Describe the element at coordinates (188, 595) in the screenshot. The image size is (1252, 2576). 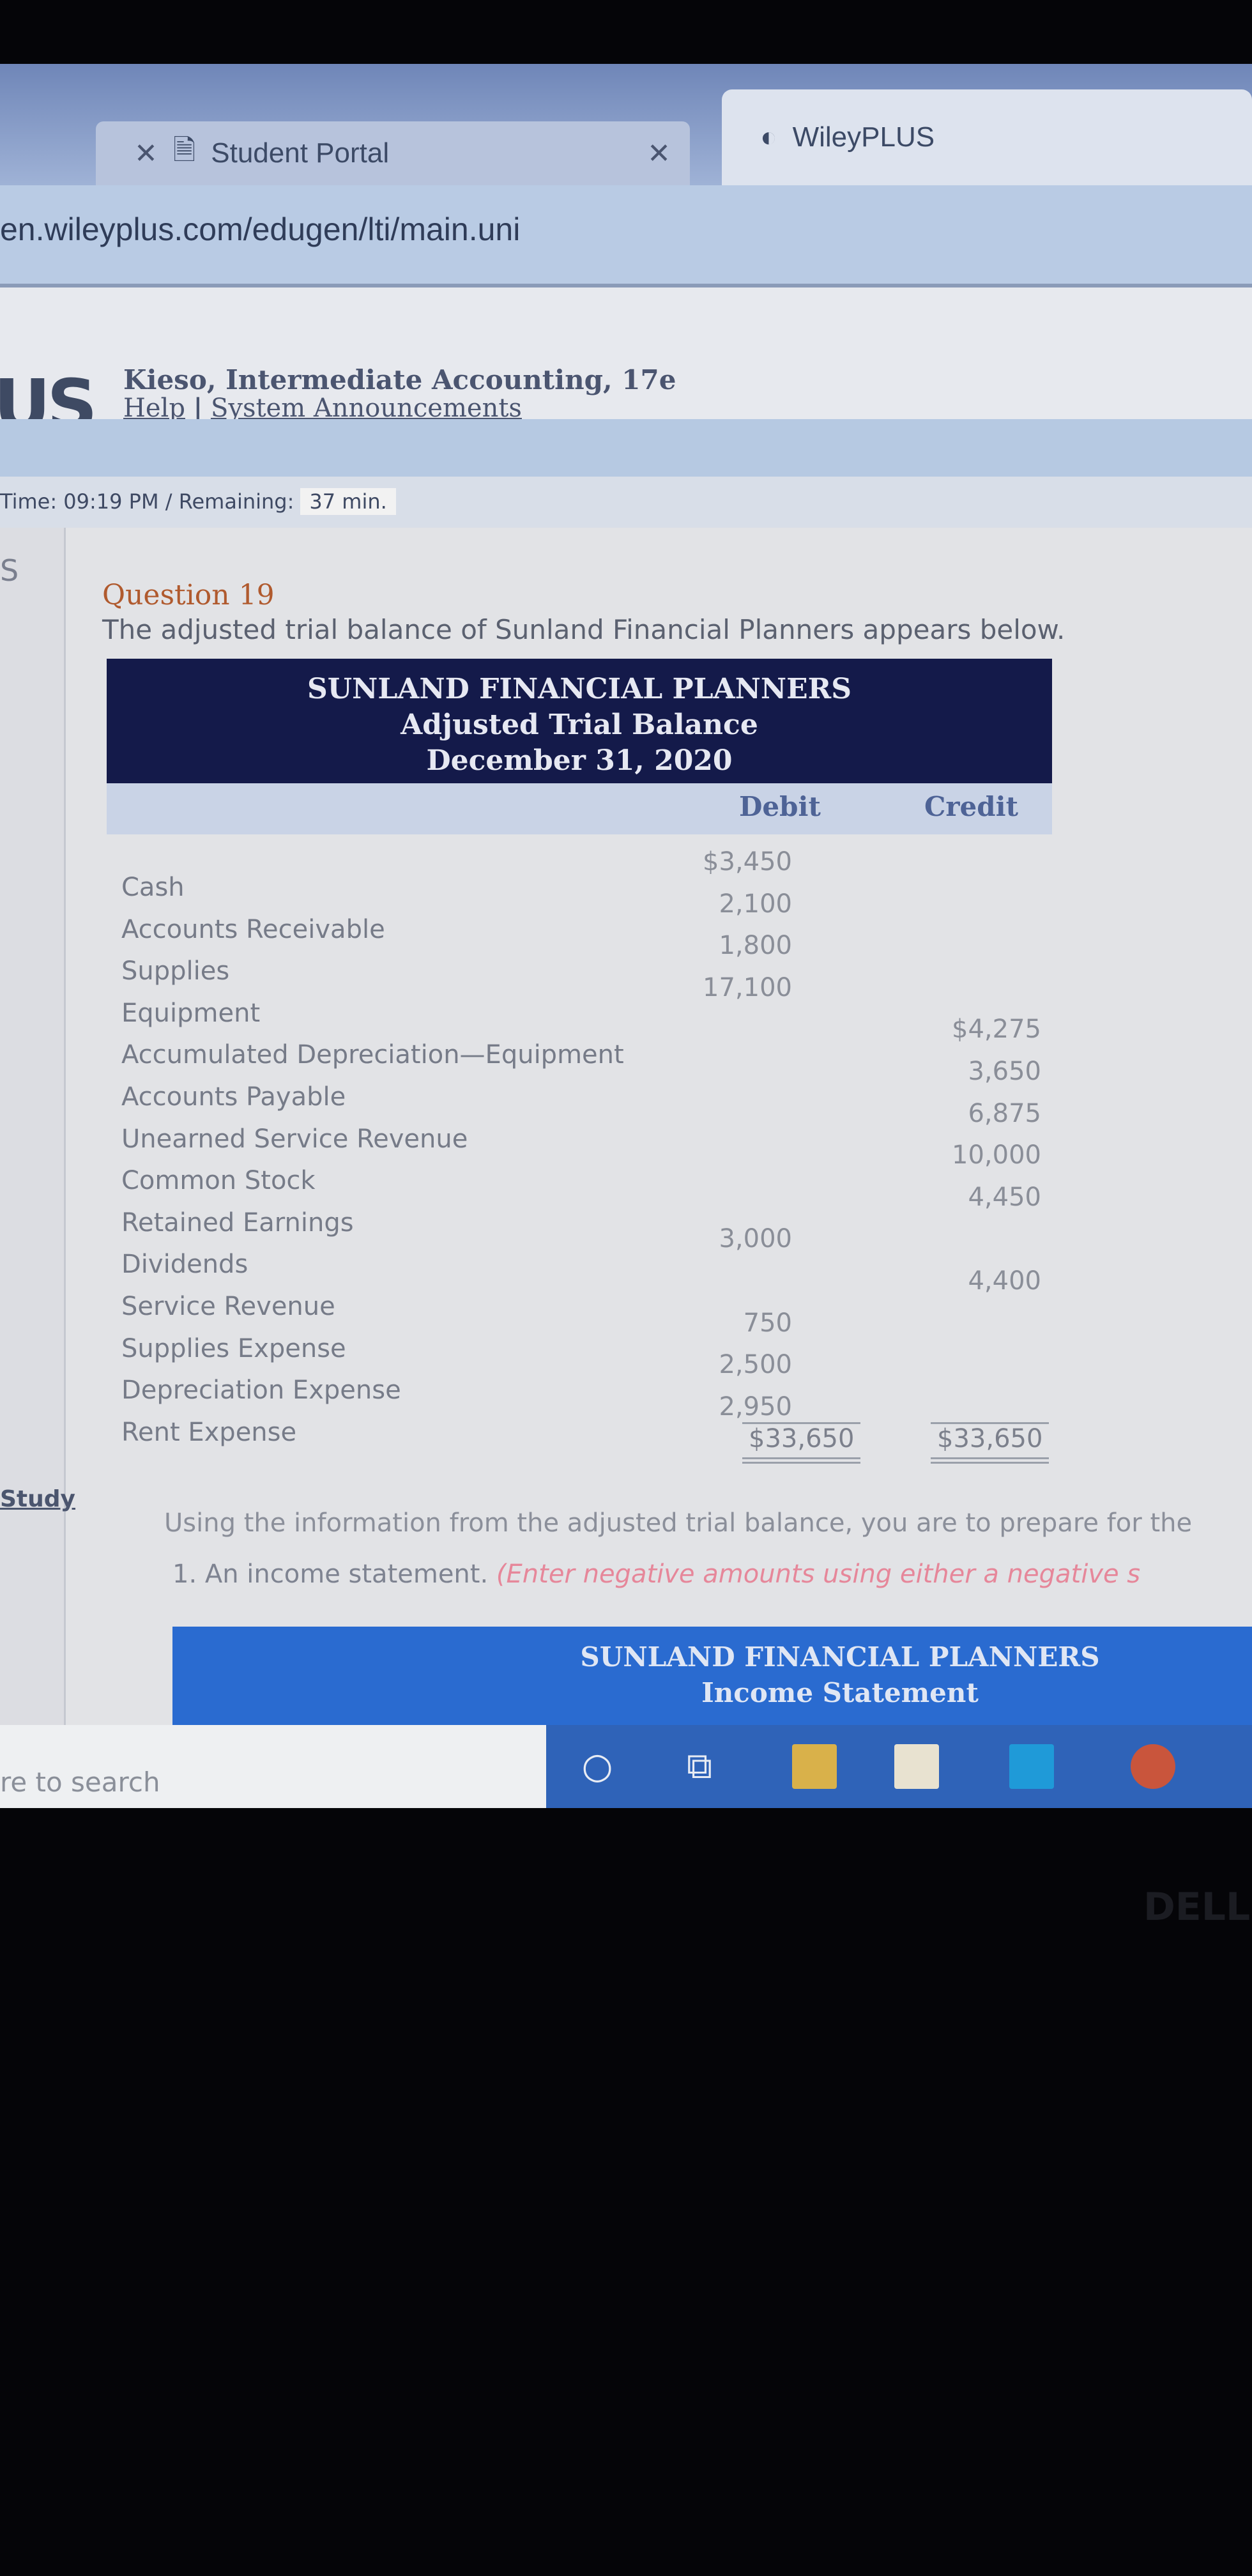
I see `question-title: Question 19` at that location.